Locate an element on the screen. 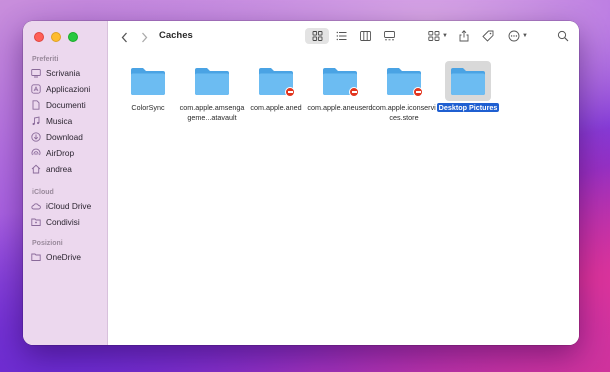 This screenshot has height=372, width=610. folder-item-selected: Desktop Pictures is located at coordinates (468, 87).